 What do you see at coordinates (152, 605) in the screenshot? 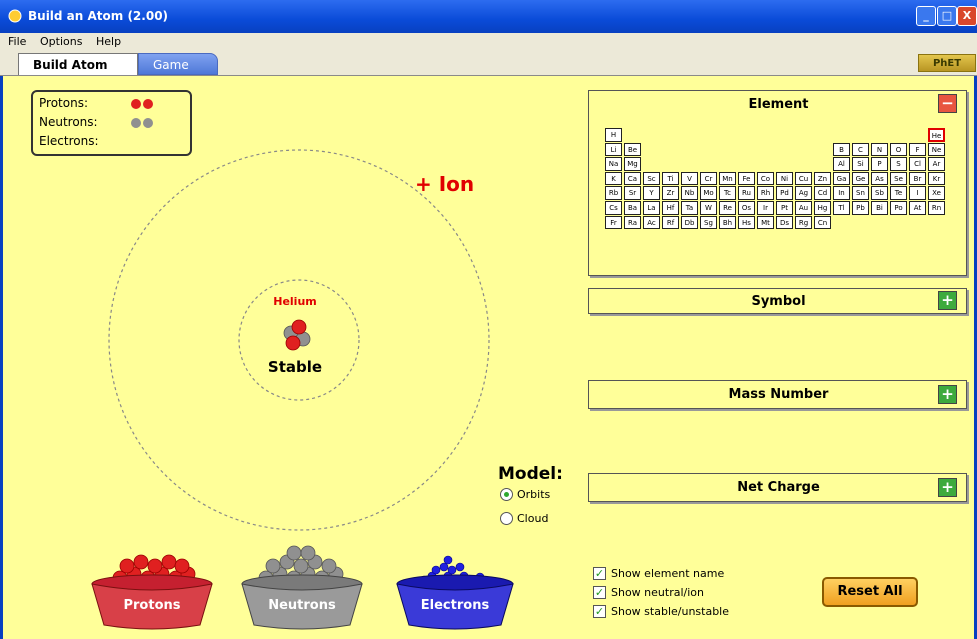
I see `protons-bucket-label: Protons` at bounding box center [152, 605].